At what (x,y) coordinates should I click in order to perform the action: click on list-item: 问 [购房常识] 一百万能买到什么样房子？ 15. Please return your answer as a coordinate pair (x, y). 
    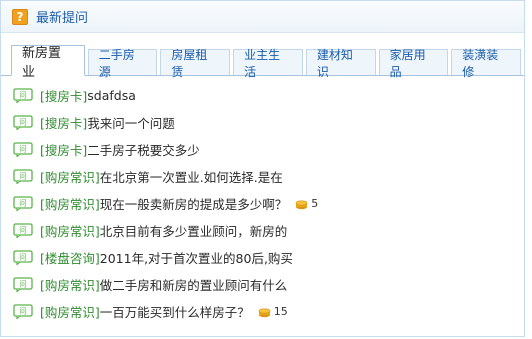
    Looking at the image, I should click on (268, 311).